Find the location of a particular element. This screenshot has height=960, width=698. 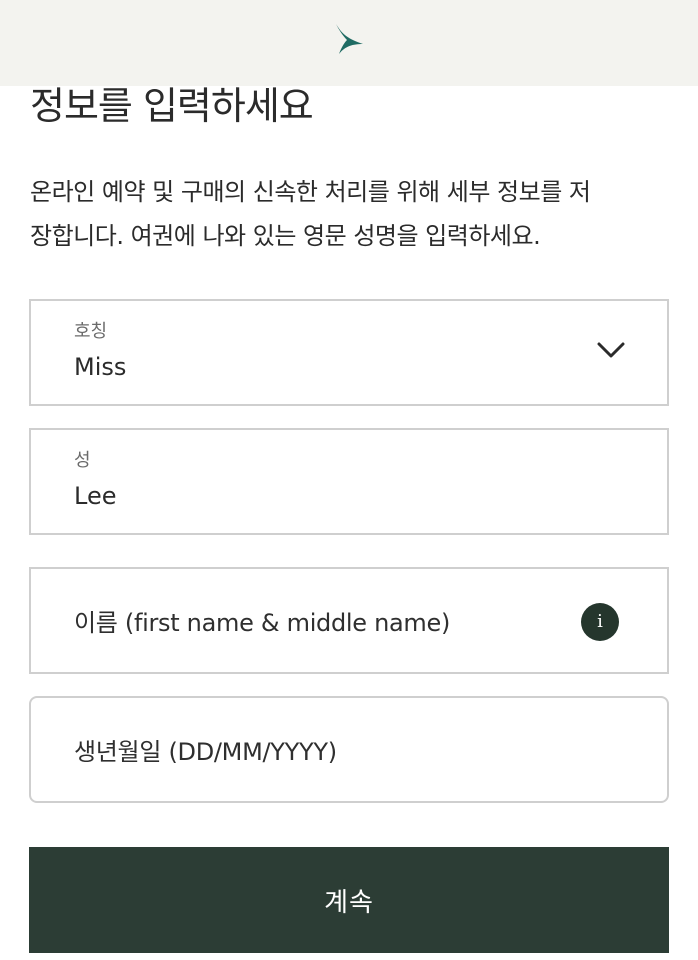

brand-logo-icon is located at coordinates (349, 39).